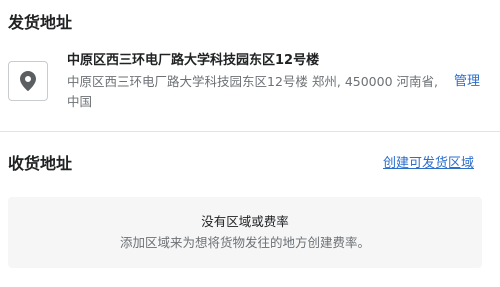  I want to click on origin-address-detail: 中原区西三环电厂路大学科技园东区12号楼 郑州, 450000 河南省, 中国, so click(252, 91).